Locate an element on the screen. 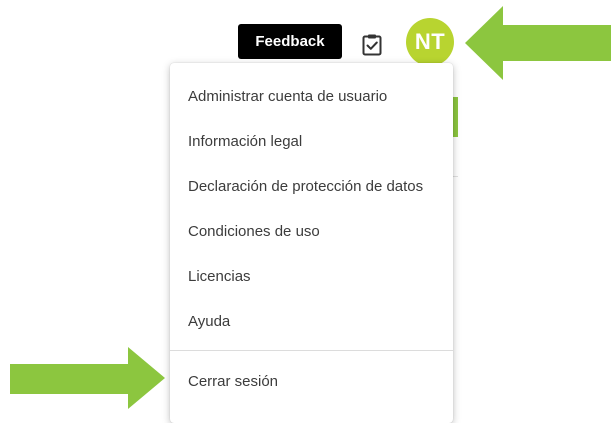 The width and height of the screenshot is (611, 423). menu-item-logout: Cerrar sesión is located at coordinates (311, 381).